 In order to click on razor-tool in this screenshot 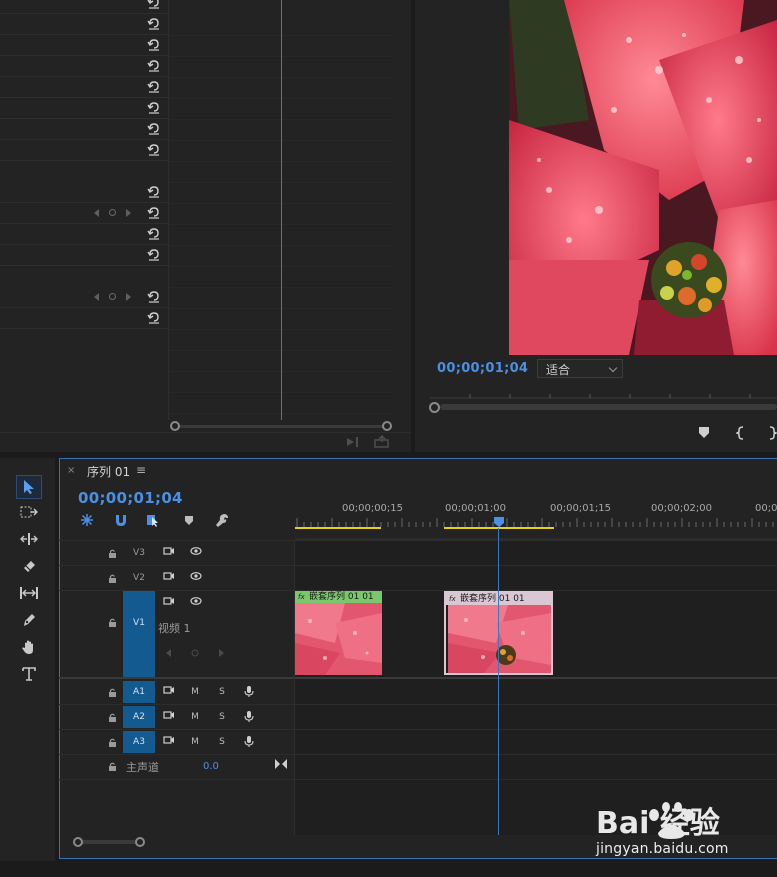, I will do `click(29, 566)`.